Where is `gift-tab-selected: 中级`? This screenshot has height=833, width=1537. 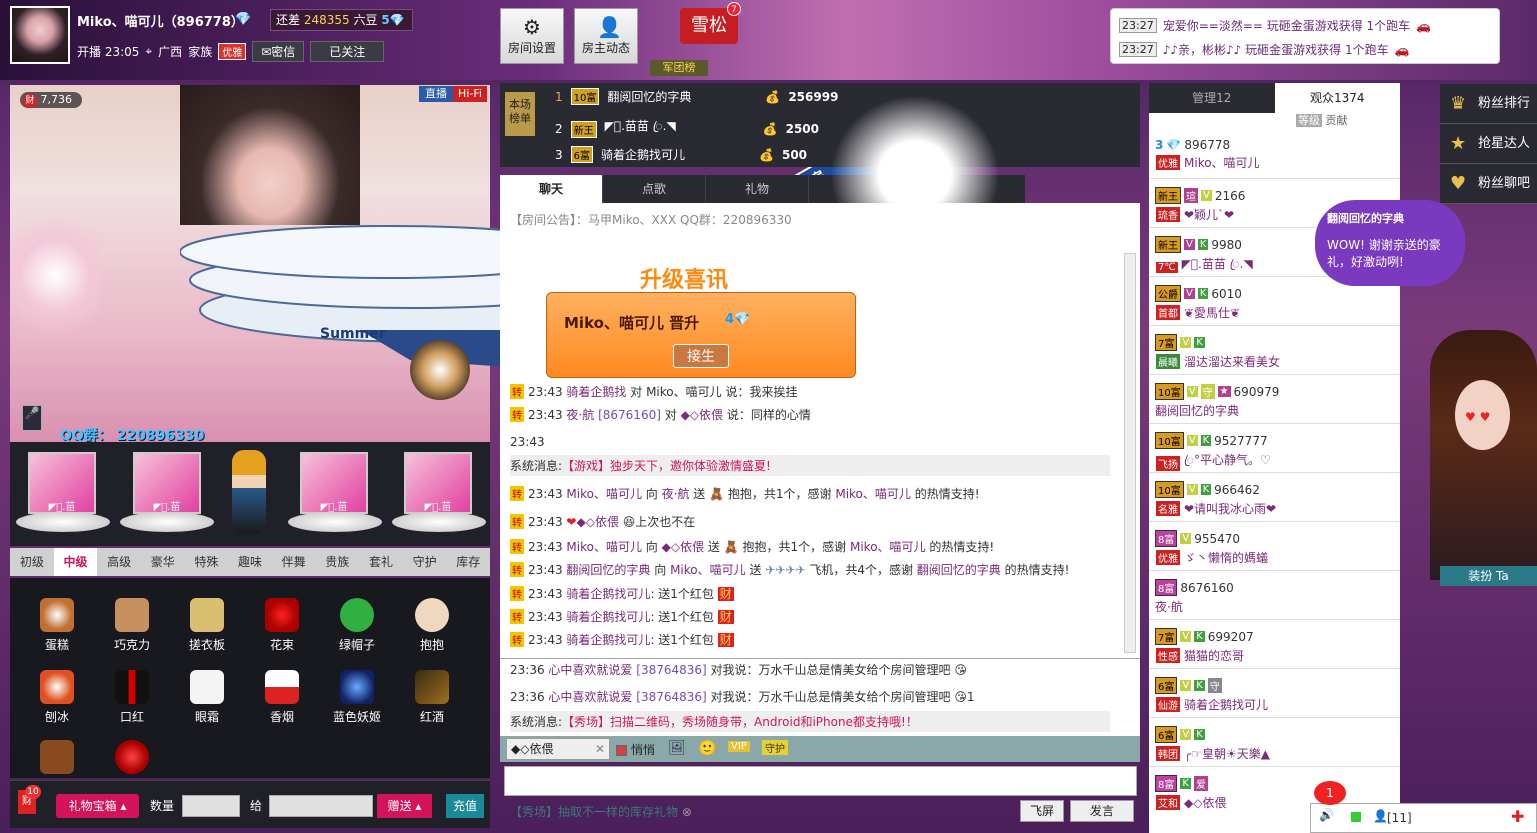 gift-tab-selected: 中级 is located at coordinates (75, 562).